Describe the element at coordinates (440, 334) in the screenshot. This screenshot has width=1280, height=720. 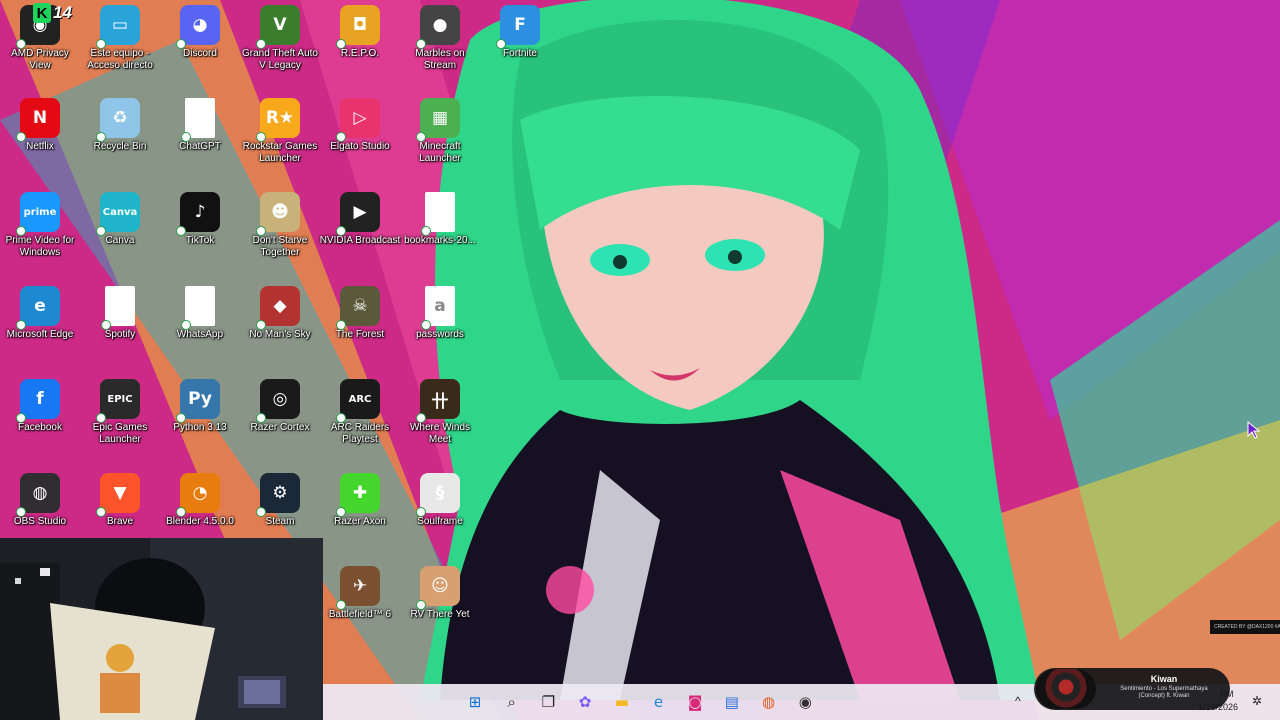
I see `desktop-icon-label: passwords` at that location.